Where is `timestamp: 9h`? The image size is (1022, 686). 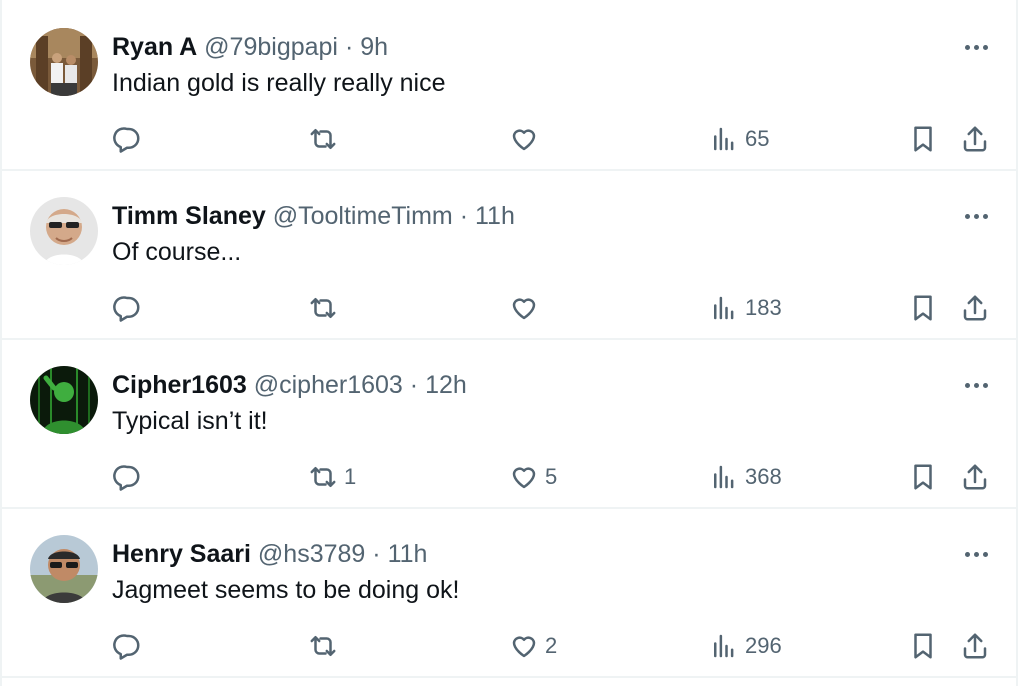 timestamp: 9h is located at coordinates (374, 47).